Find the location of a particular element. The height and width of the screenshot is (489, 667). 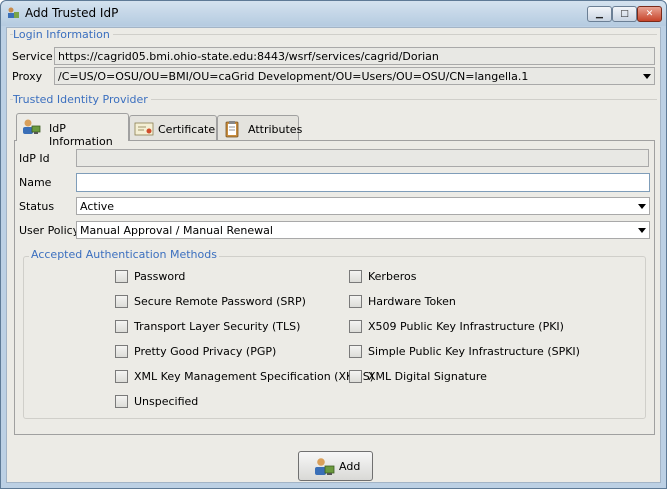

maximize-icon: □ is located at coordinates (624, 14).